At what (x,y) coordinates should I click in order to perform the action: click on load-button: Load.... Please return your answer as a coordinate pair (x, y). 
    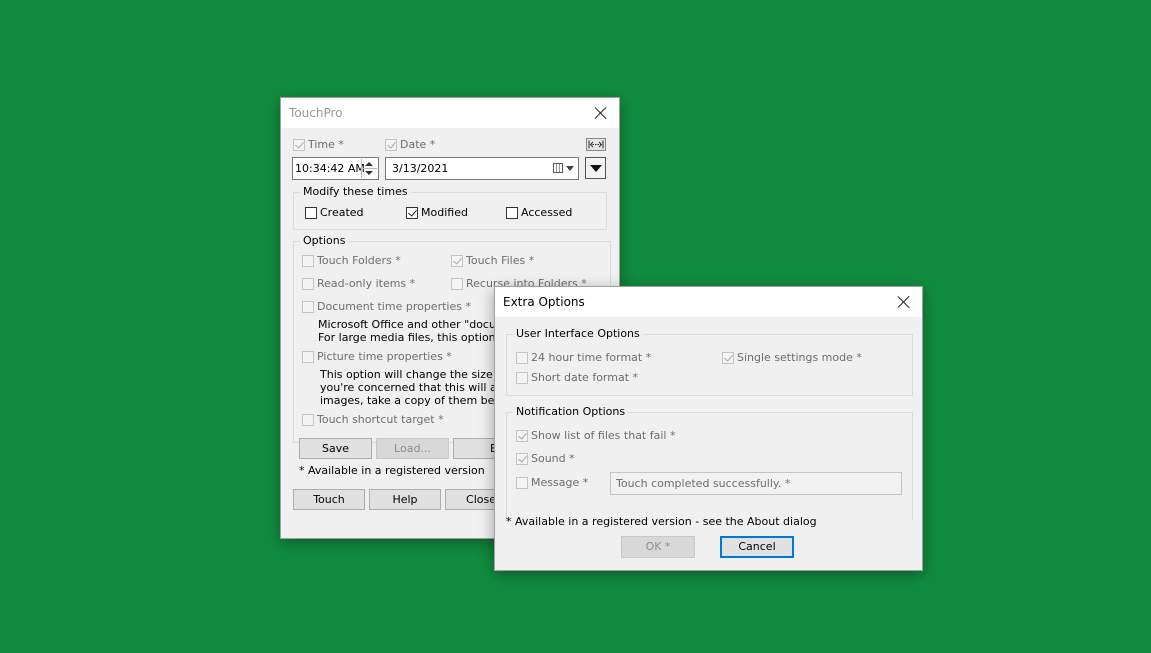
    Looking at the image, I should click on (412, 448).